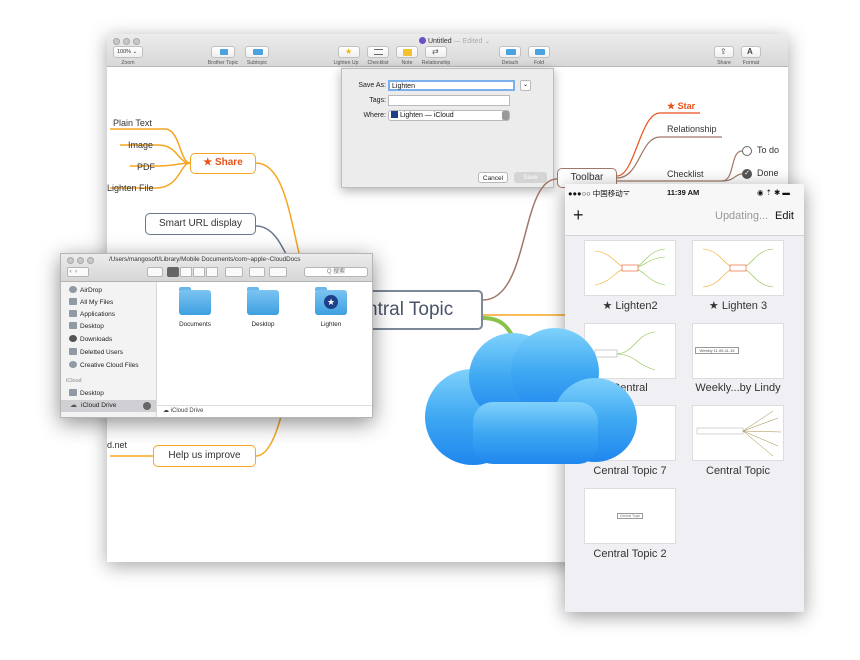 The height and width of the screenshot is (660, 860). I want to click on applications-icon, so click(73, 313).